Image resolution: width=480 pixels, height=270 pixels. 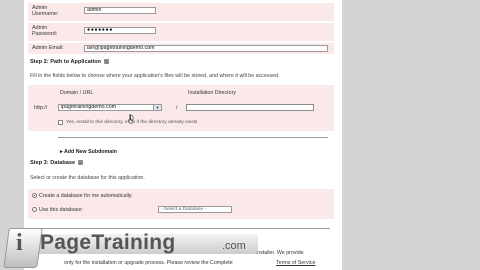 I want to click on step2-title-text: Step 2: Path to Application, so click(x=65, y=62).